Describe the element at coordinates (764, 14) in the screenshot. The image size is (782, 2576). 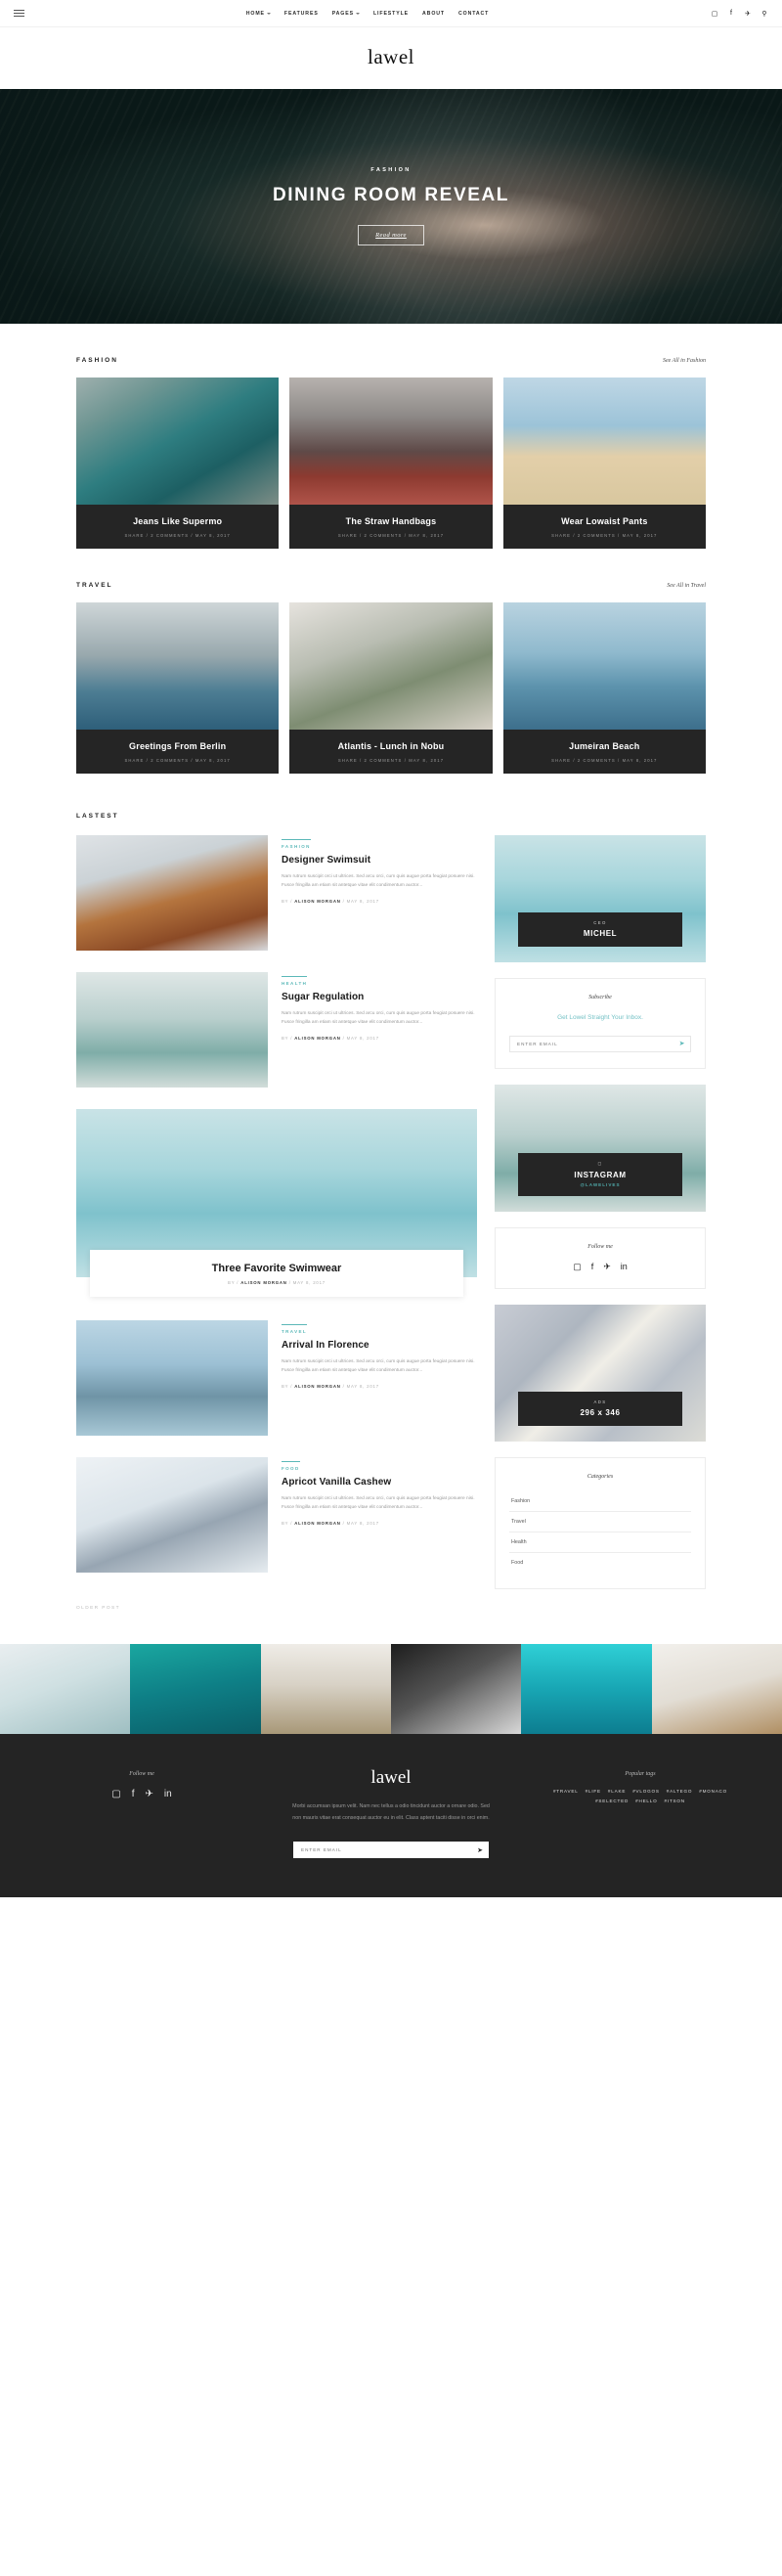
I see `search-icon: ⚲` at that location.